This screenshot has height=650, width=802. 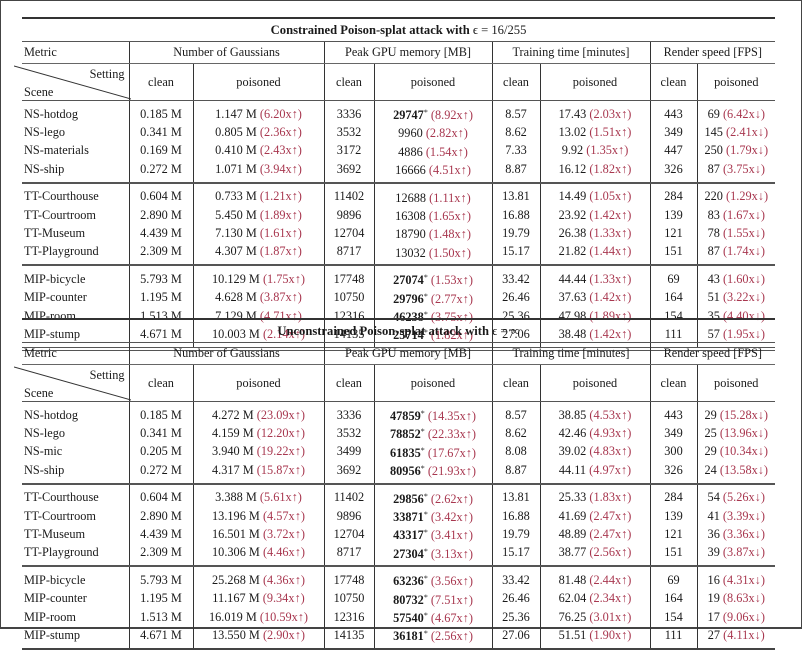 I want to click on time-poisoned-value: 38.77, so click(x=572, y=552).